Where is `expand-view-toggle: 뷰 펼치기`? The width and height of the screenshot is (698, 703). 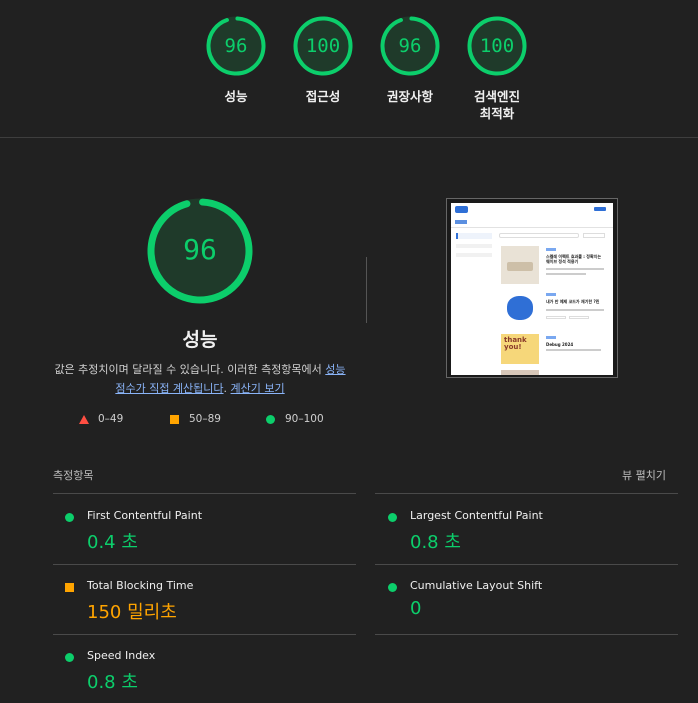
expand-view-toggle: 뷰 펼치기 is located at coordinates (644, 475).